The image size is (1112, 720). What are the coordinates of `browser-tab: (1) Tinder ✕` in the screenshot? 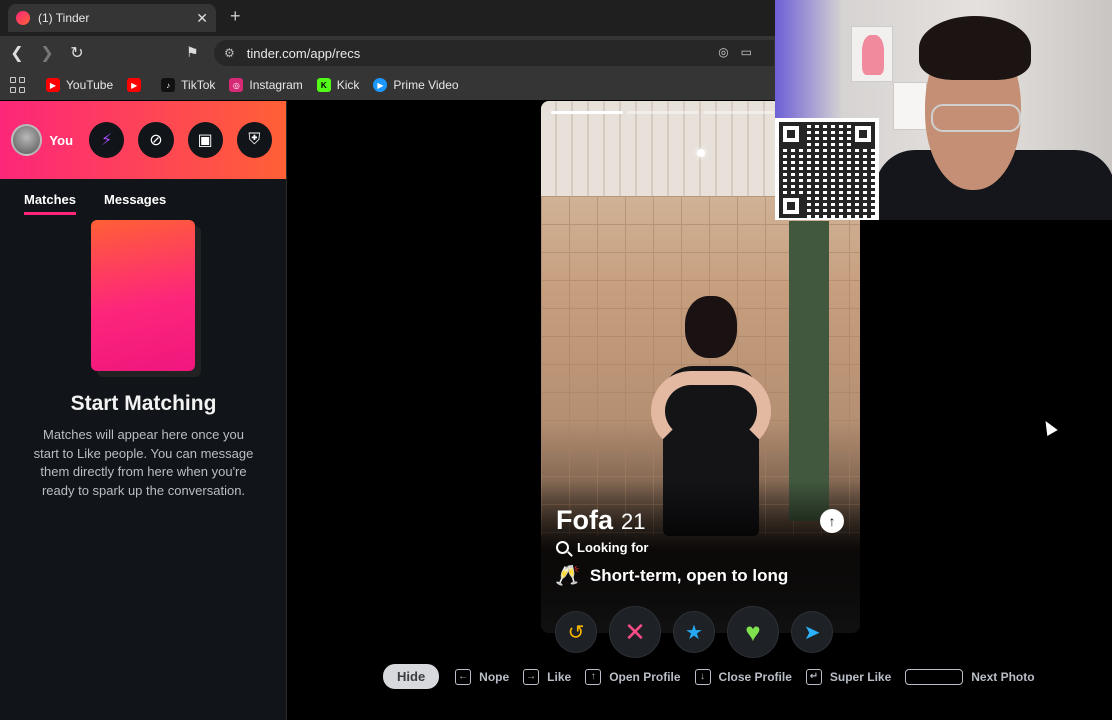 It's located at (112, 18).